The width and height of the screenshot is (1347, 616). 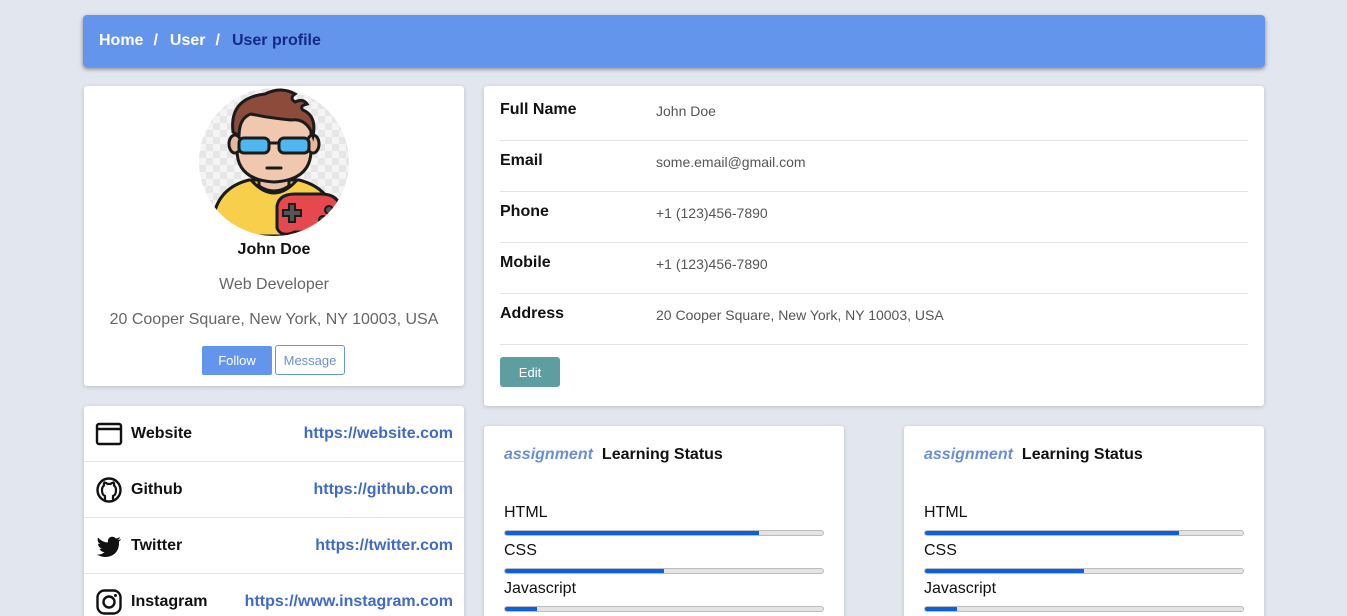 What do you see at coordinates (384, 546) in the screenshot?
I see `twitter-link: https://twitter.com` at bounding box center [384, 546].